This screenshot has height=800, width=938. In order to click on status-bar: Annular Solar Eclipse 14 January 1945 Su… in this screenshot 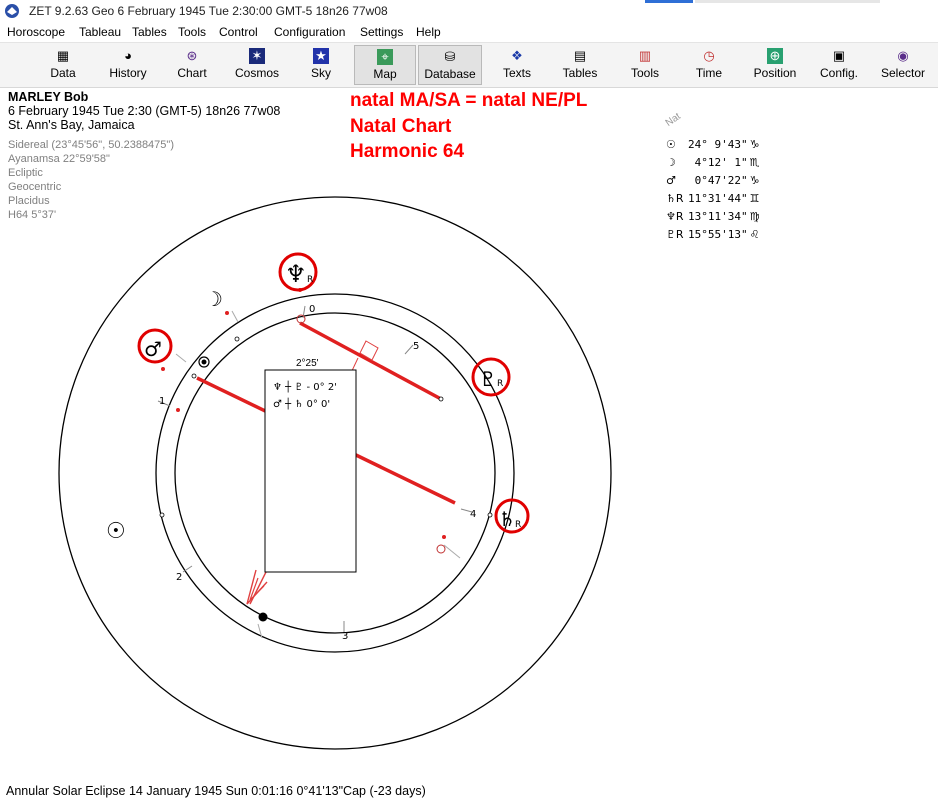, I will do `click(216, 791)`.